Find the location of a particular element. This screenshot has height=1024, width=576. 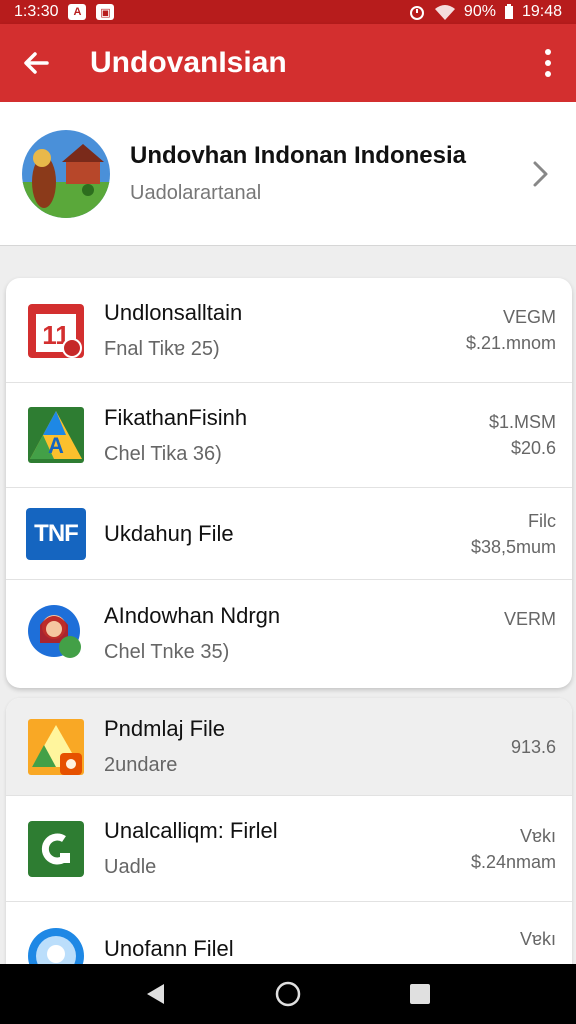

drive-app-icon: A is located at coordinates (56, 435).